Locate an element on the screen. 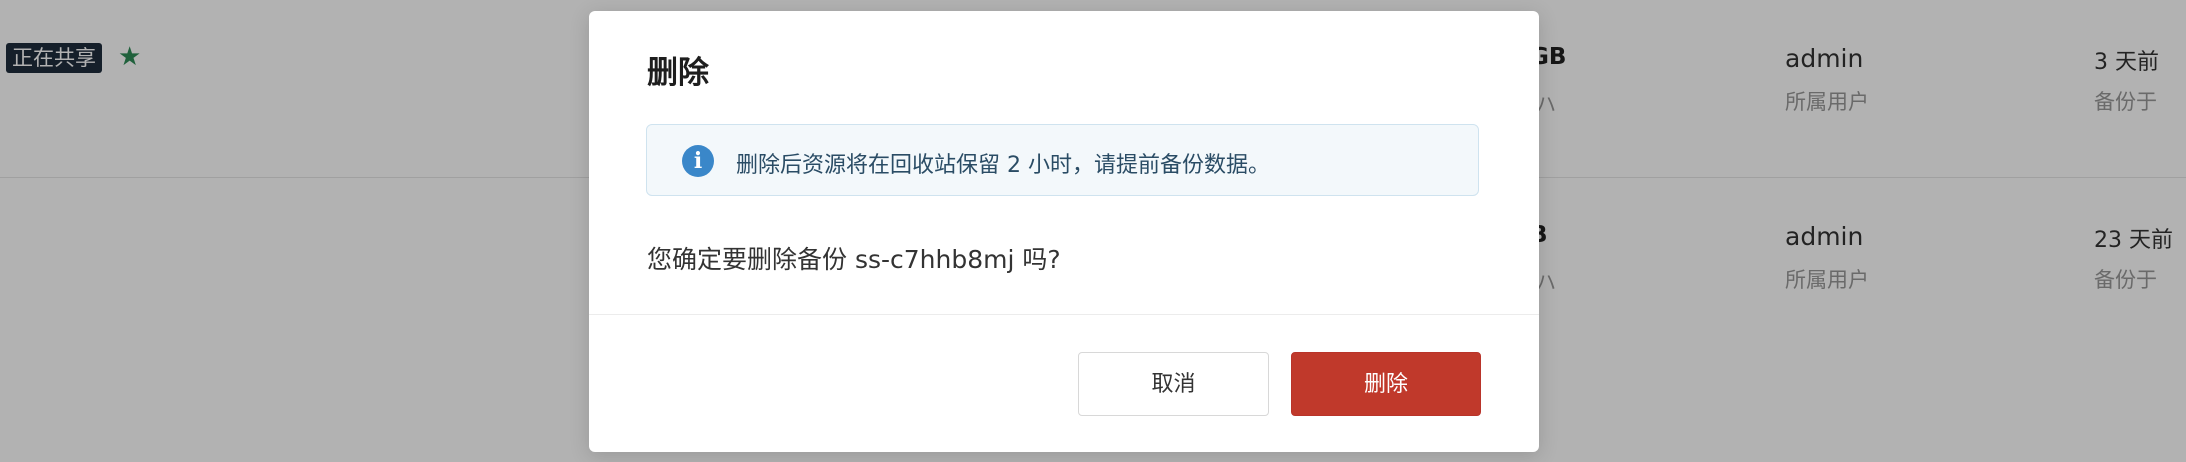 Image resolution: width=2186 pixels, height=462 pixels. delete-button: 删除 is located at coordinates (1386, 384).